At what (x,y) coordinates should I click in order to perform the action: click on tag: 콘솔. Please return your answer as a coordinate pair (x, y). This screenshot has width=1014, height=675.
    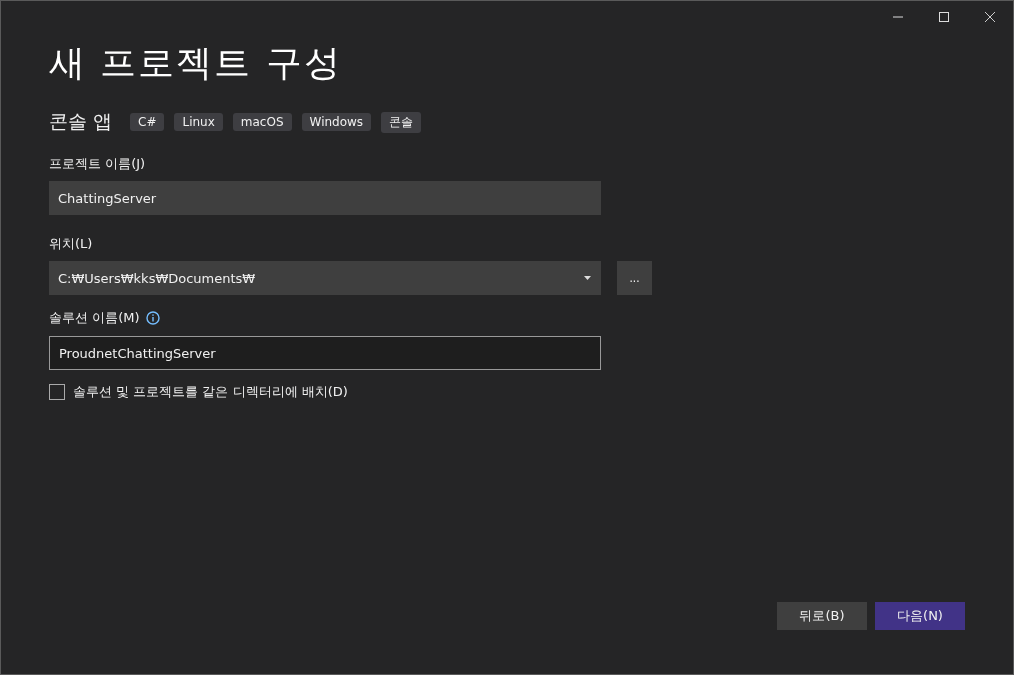
    Looking at the image, I should click on (401, 122).